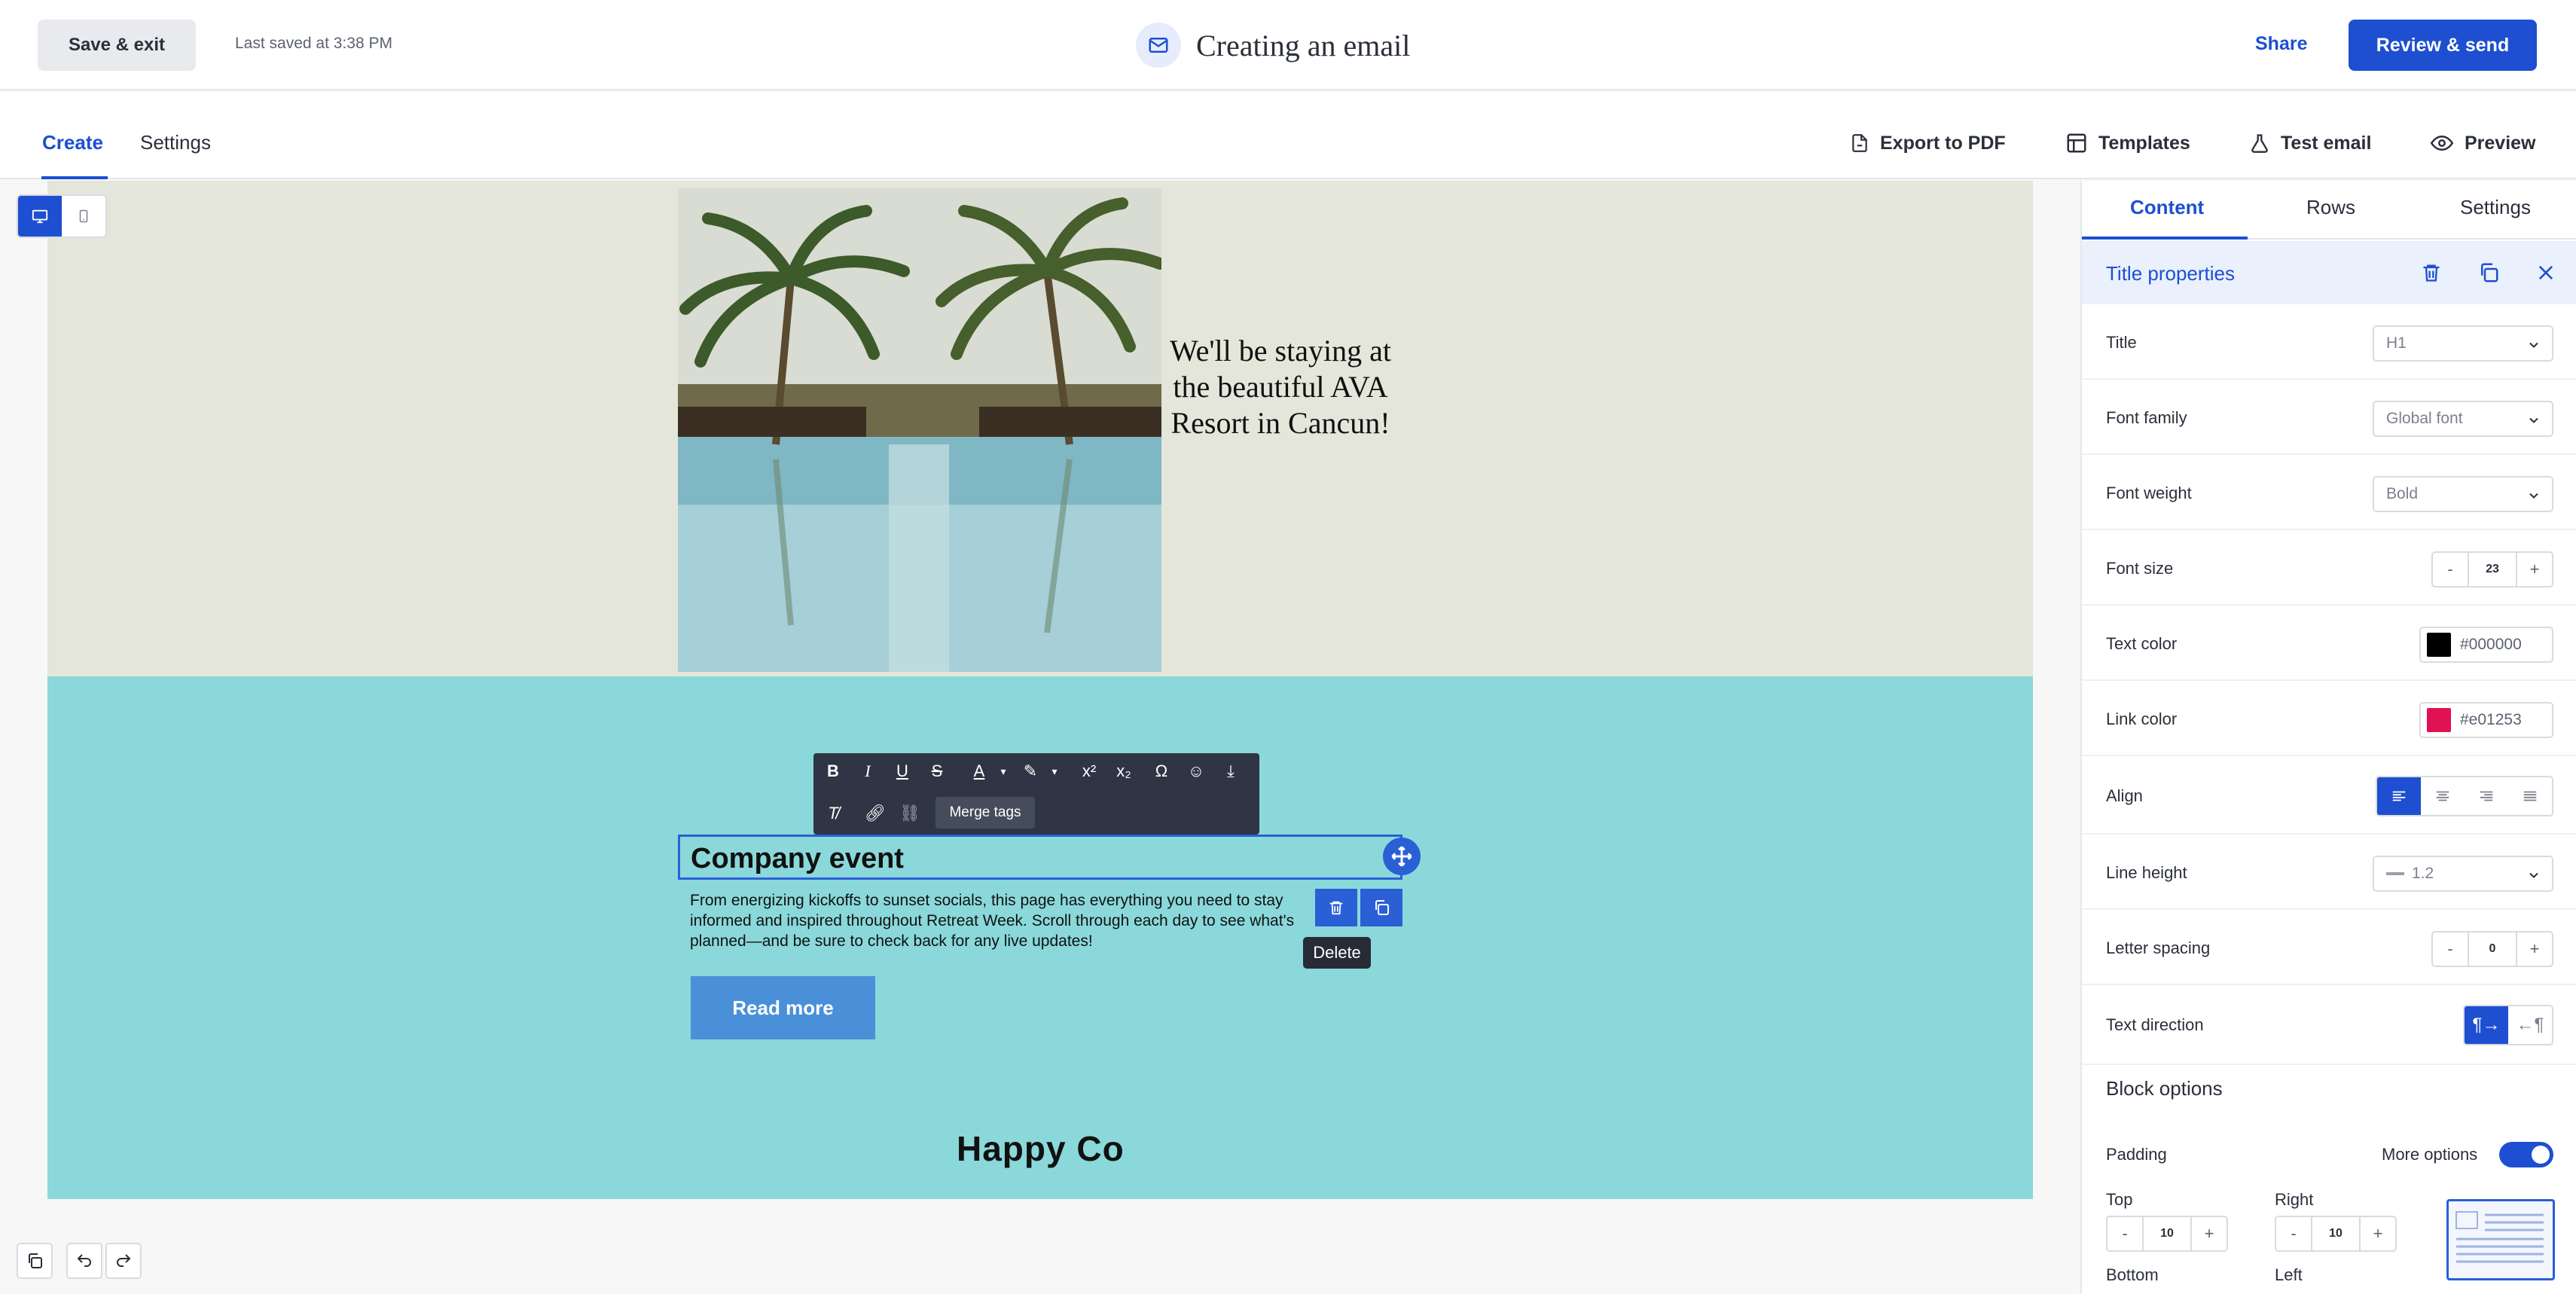  Describe the element at coordinates (1040, 857) in the screenshot. I see `selected-title-block: Company event` at that location.